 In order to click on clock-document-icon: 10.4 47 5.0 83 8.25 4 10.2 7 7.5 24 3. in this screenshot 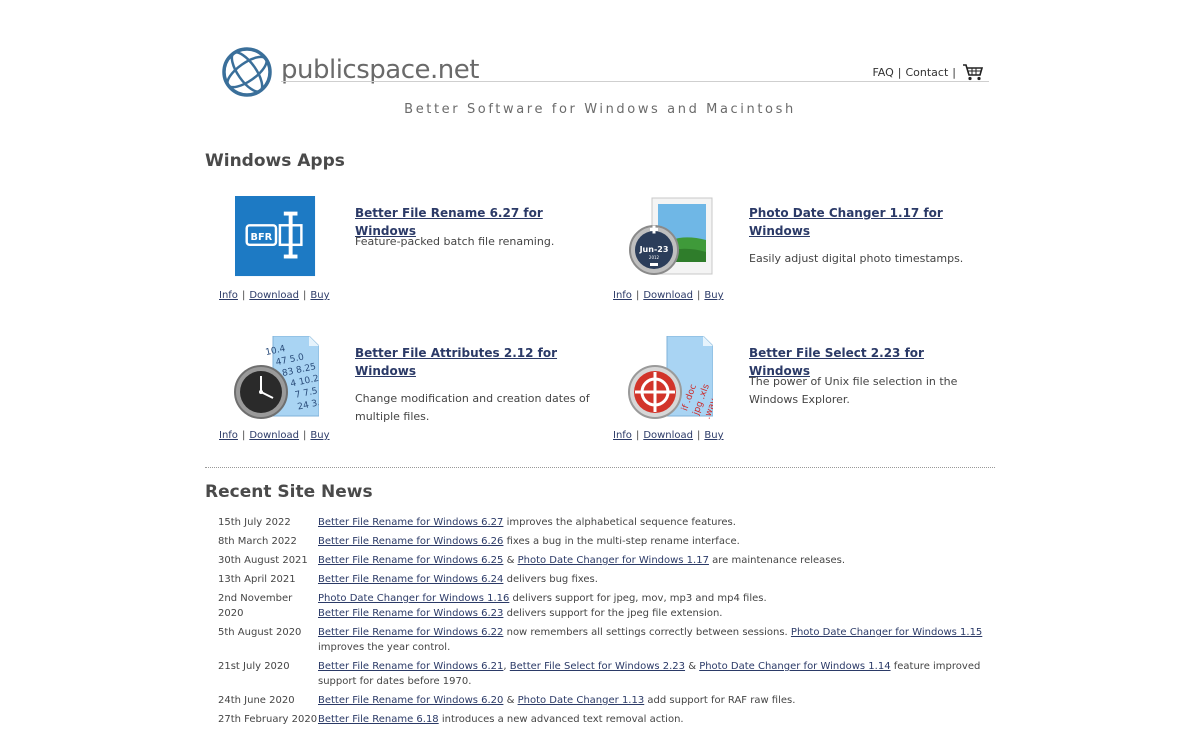, I will do `click(275, 378)`.